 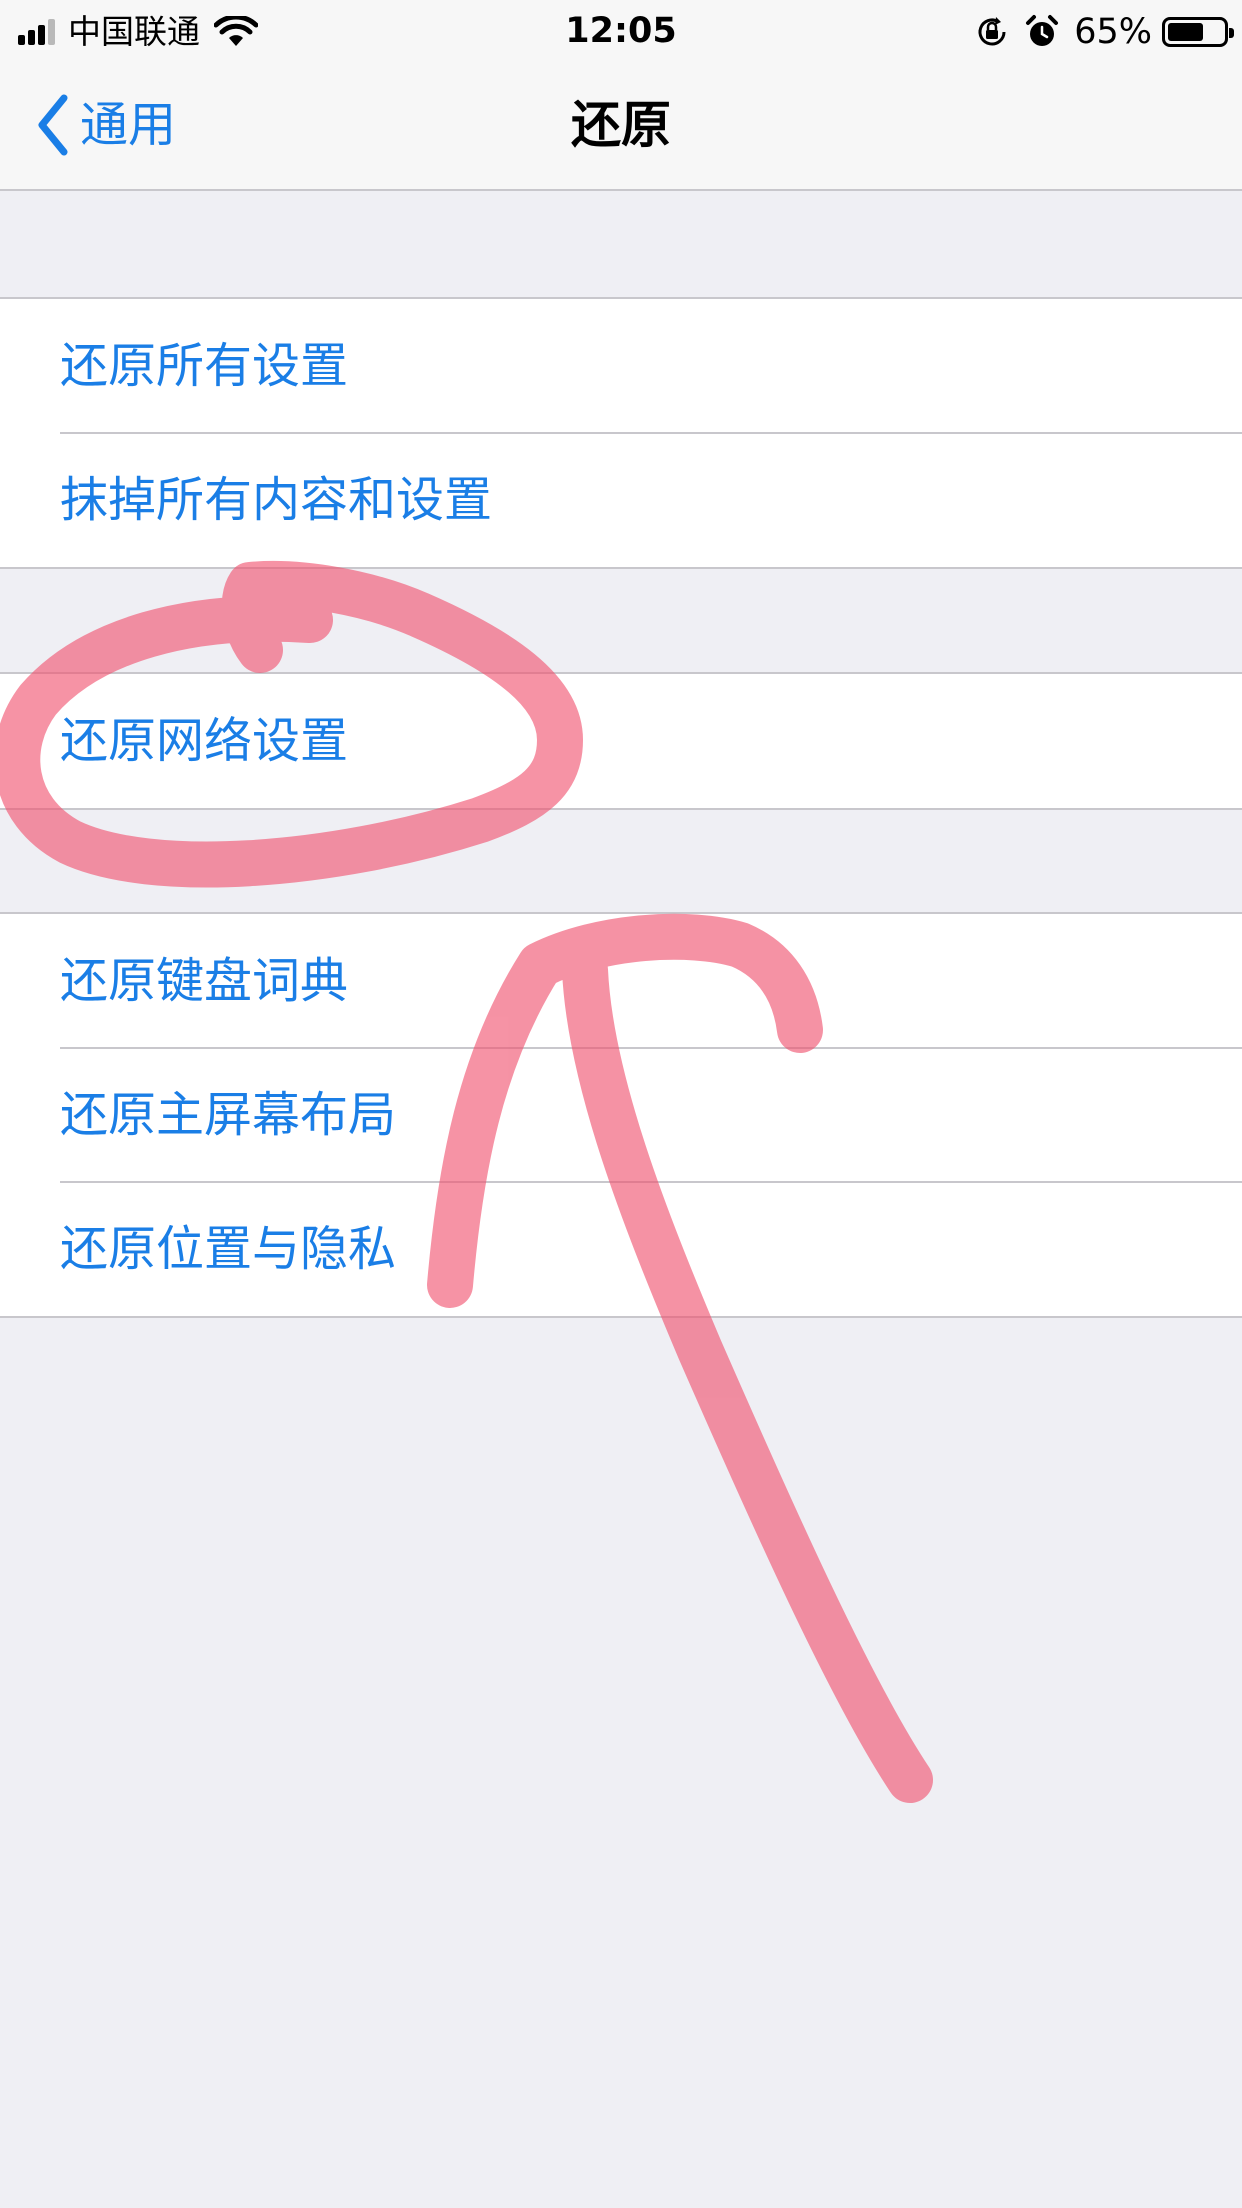 I want to click on battery-icon, so click(x=1198, y=32).